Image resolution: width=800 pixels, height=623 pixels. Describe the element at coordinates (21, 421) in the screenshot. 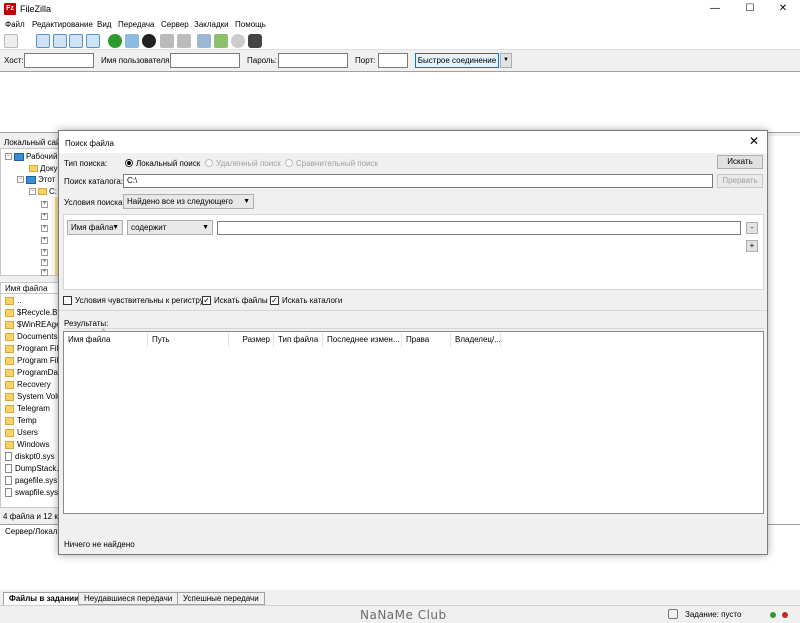

I see `list-item: Temp` at that location.